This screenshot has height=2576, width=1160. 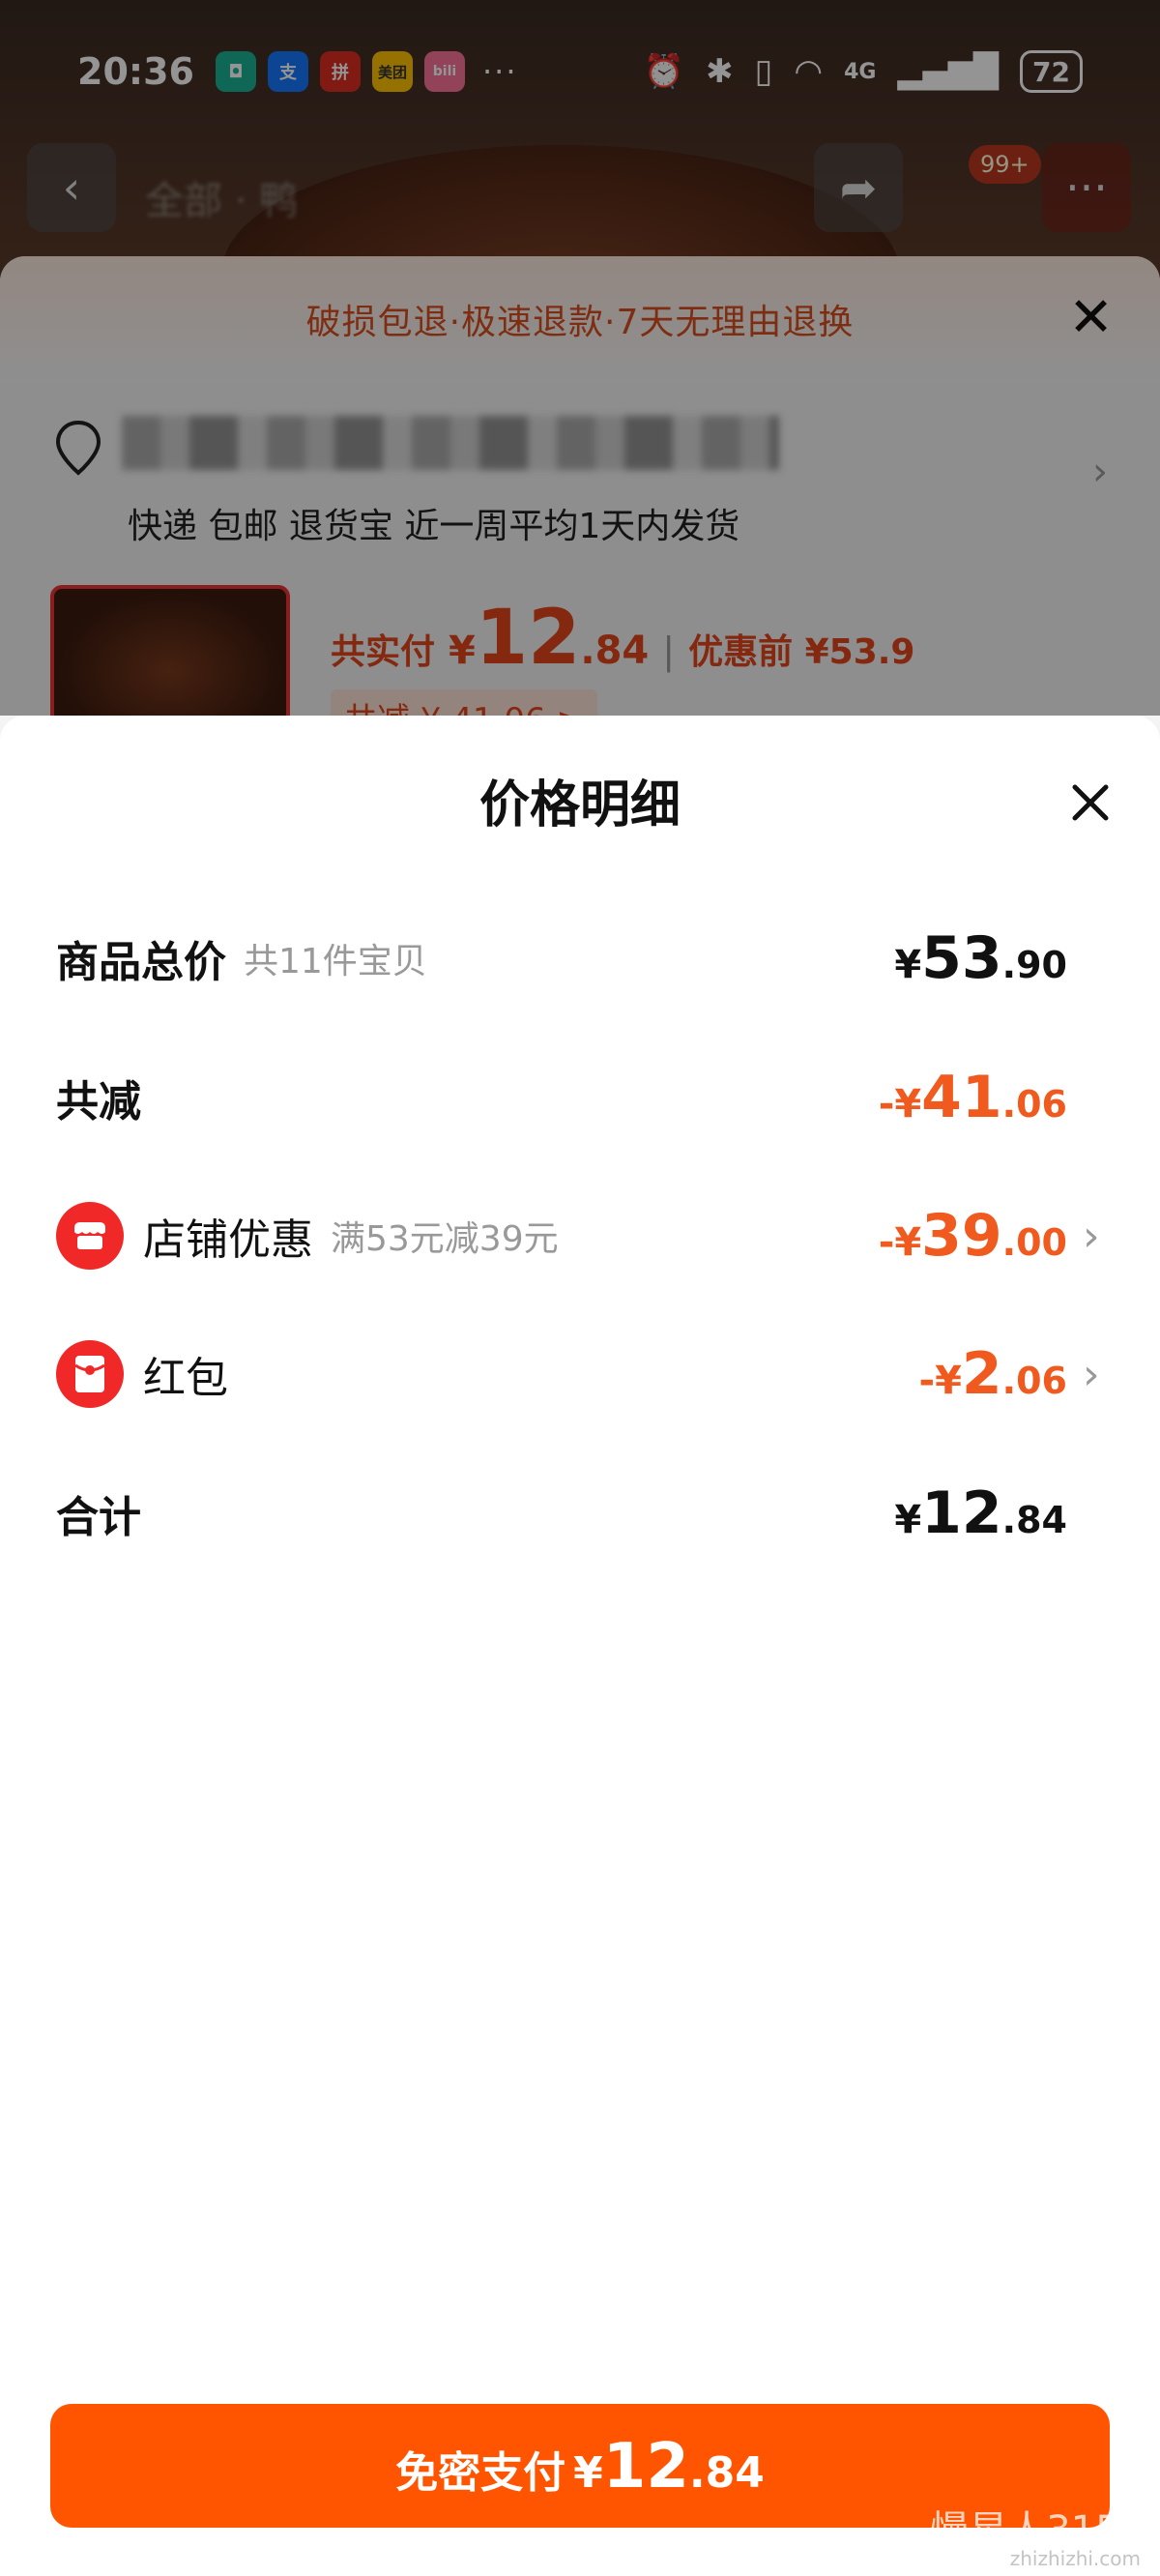 What do you see at coordinates (583, 1513) in the screenshot?
I see `grand-total-row: 合计 ¥12.84` at bounding box center [583, 1513].